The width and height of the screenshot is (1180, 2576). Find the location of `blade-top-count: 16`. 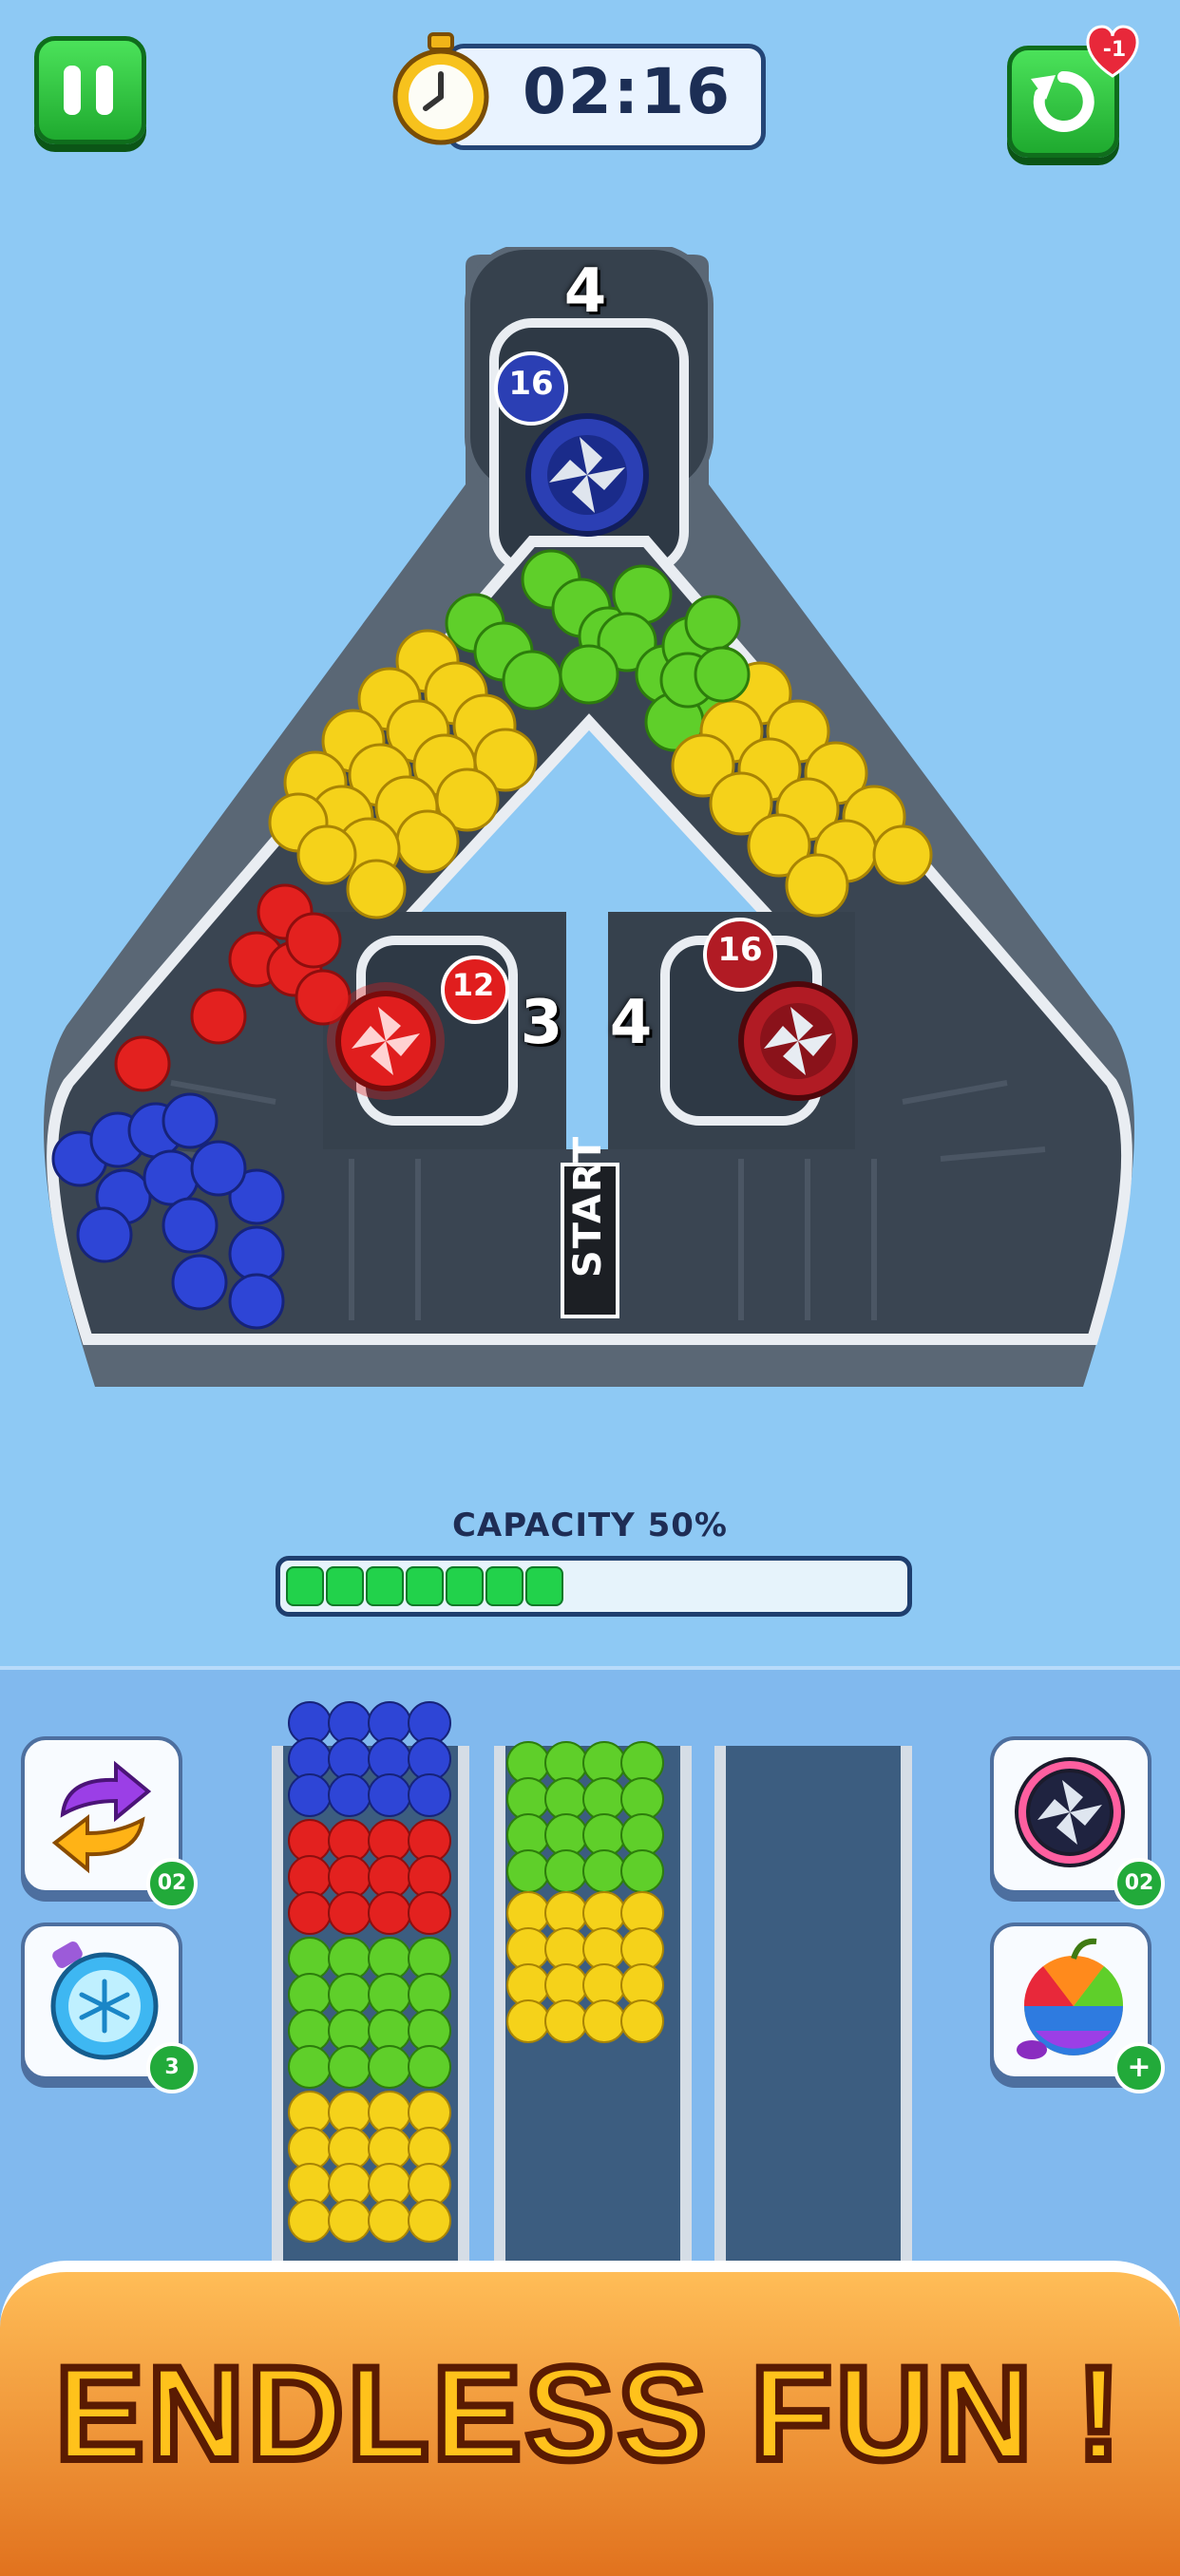

blade-top-count: 16 is located at coordinates (531, 384).